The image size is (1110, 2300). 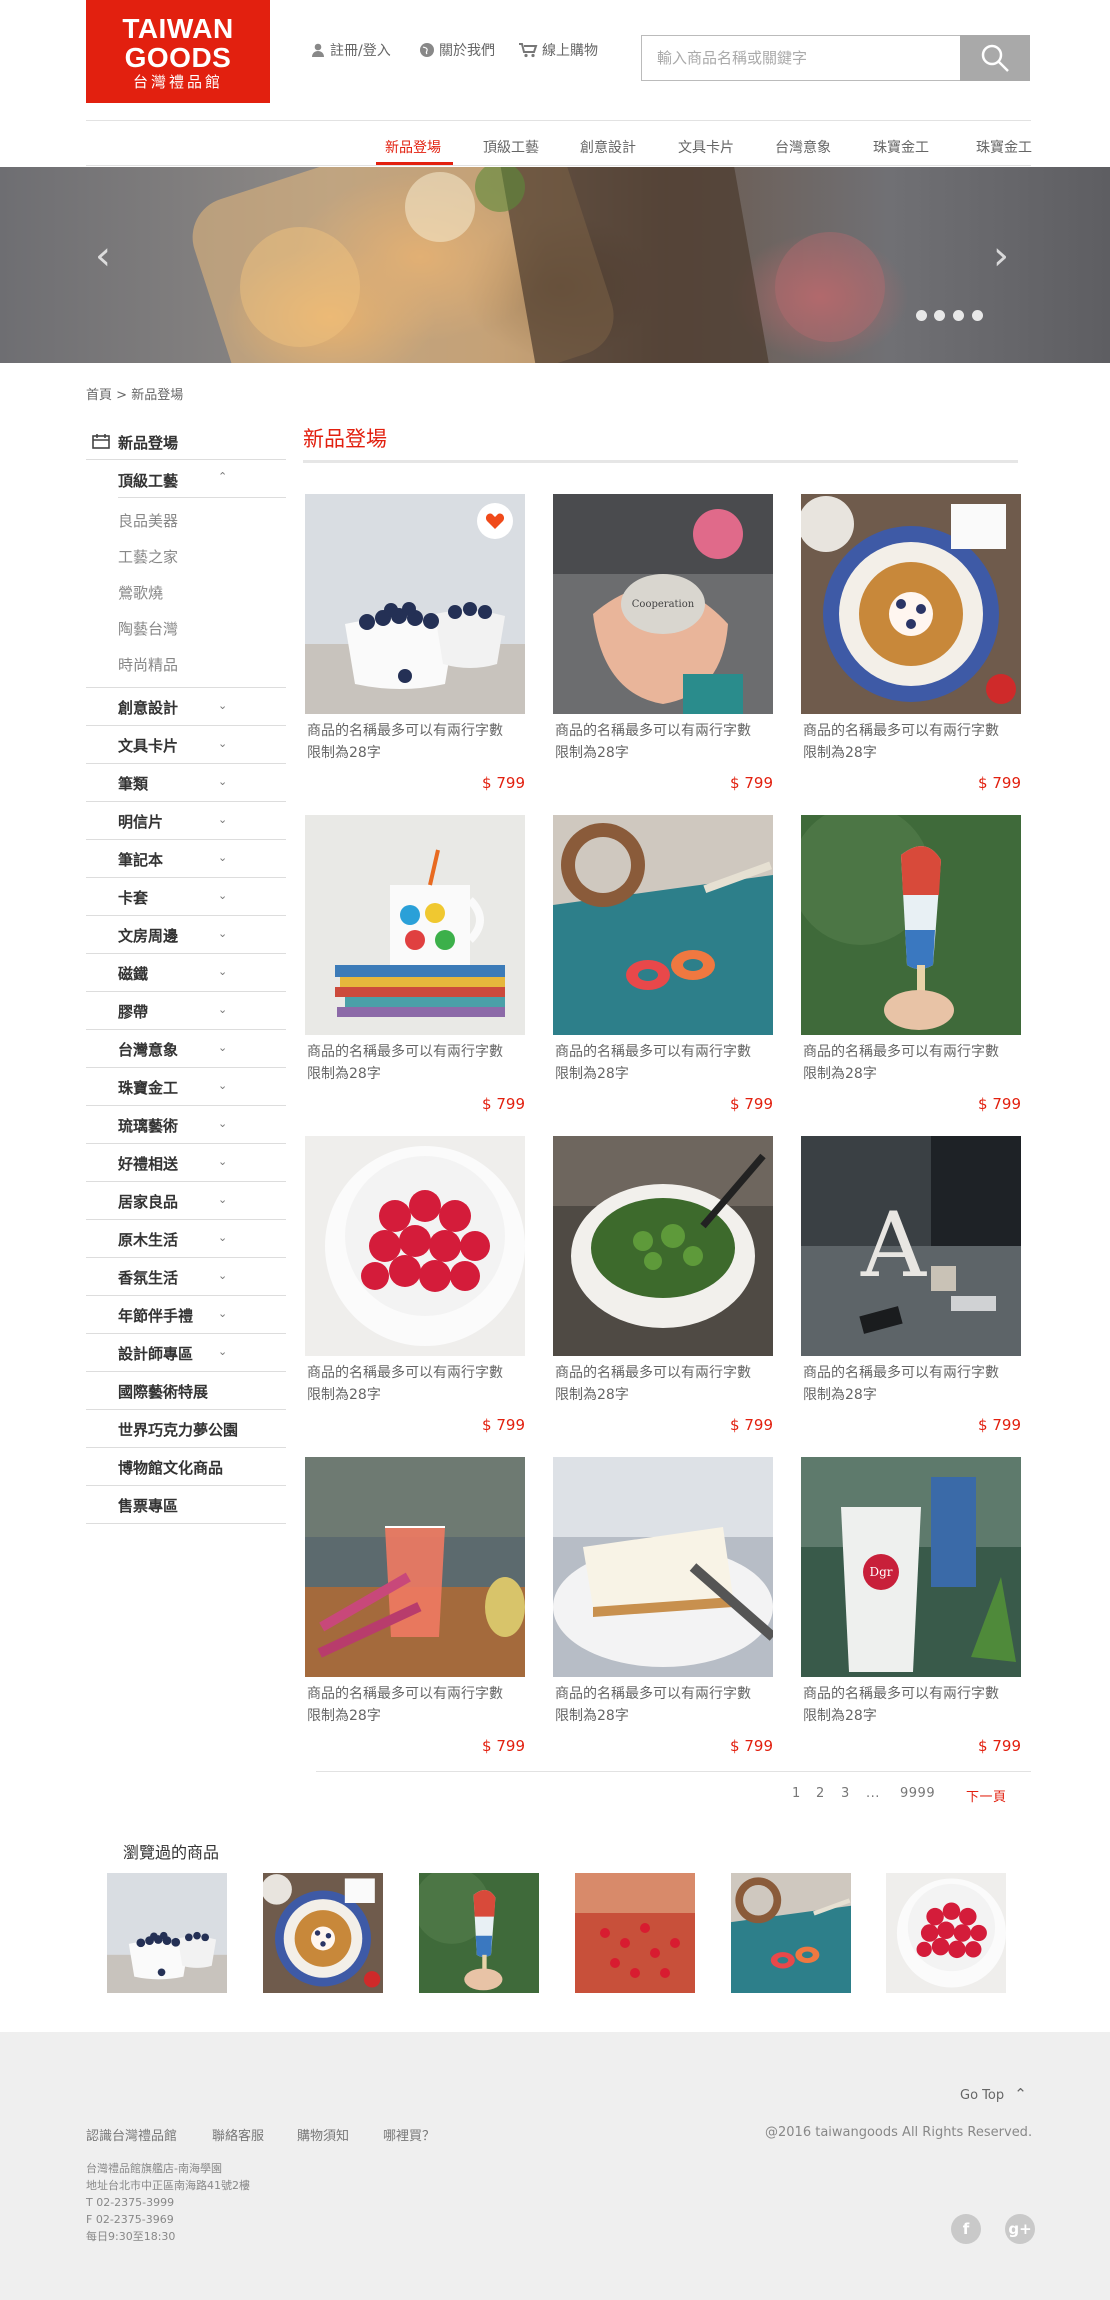 What do you see at coordinates (608, 147) in the screenshot?
I see `nav-creative: 創意設計` at bounding box center [608, 147].